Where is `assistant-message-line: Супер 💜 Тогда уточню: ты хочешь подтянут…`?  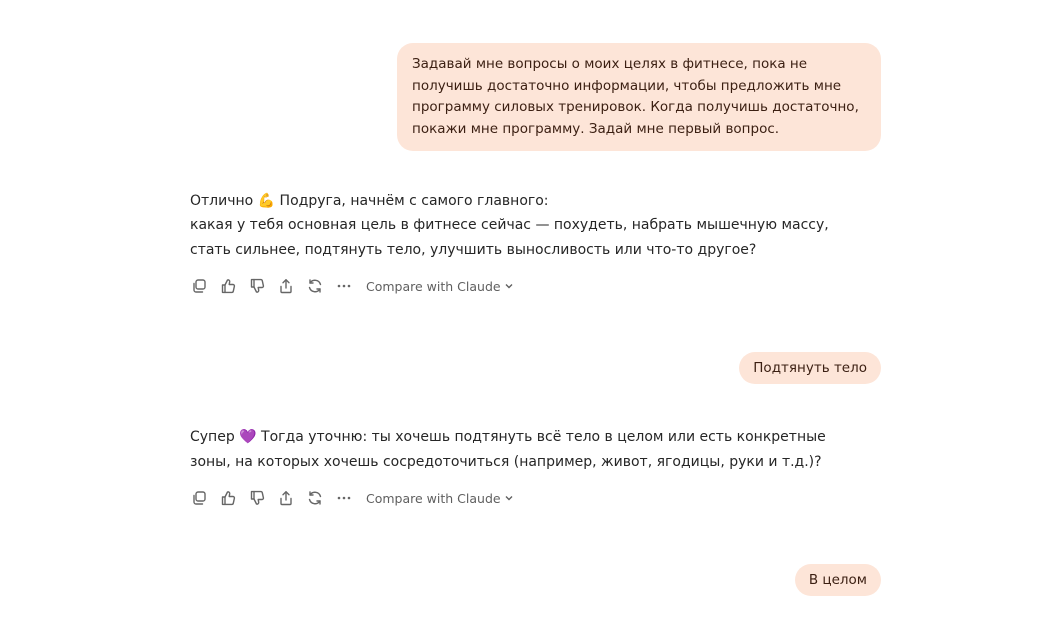
assistant-message-line: Супер 💜 Тогда уточню: ты хочешь подтянут… is located at coordinates (508, 449).